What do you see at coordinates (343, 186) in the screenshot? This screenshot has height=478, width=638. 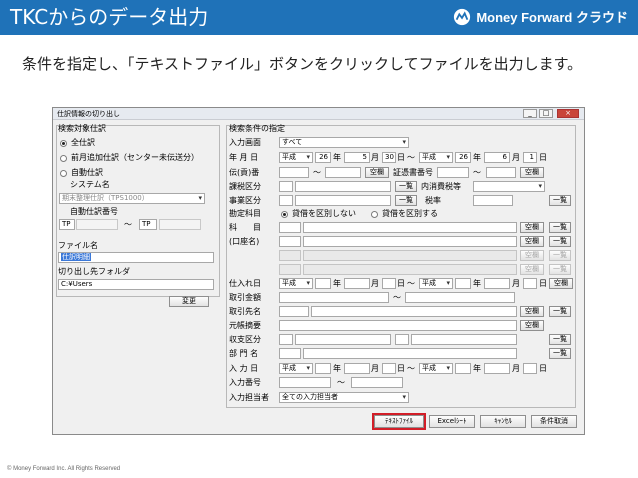 I see `tax-category-name` at bounding box center [343, 186].